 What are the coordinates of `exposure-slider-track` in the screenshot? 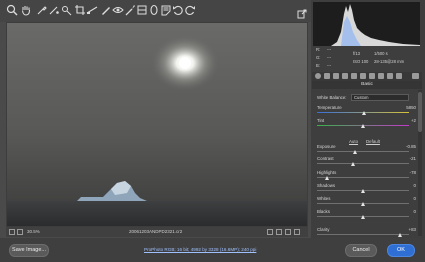 It's located at (363, 151).